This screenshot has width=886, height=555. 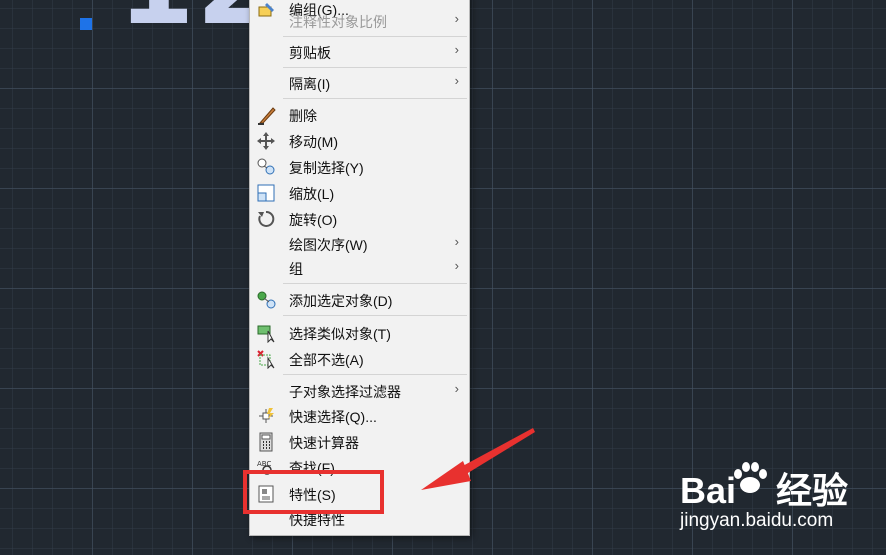 What do you see at coordinates (359, 193) in the screenshot?
I see `menu-item-scale: 缩放(L)` at bounding box center [359, 193].